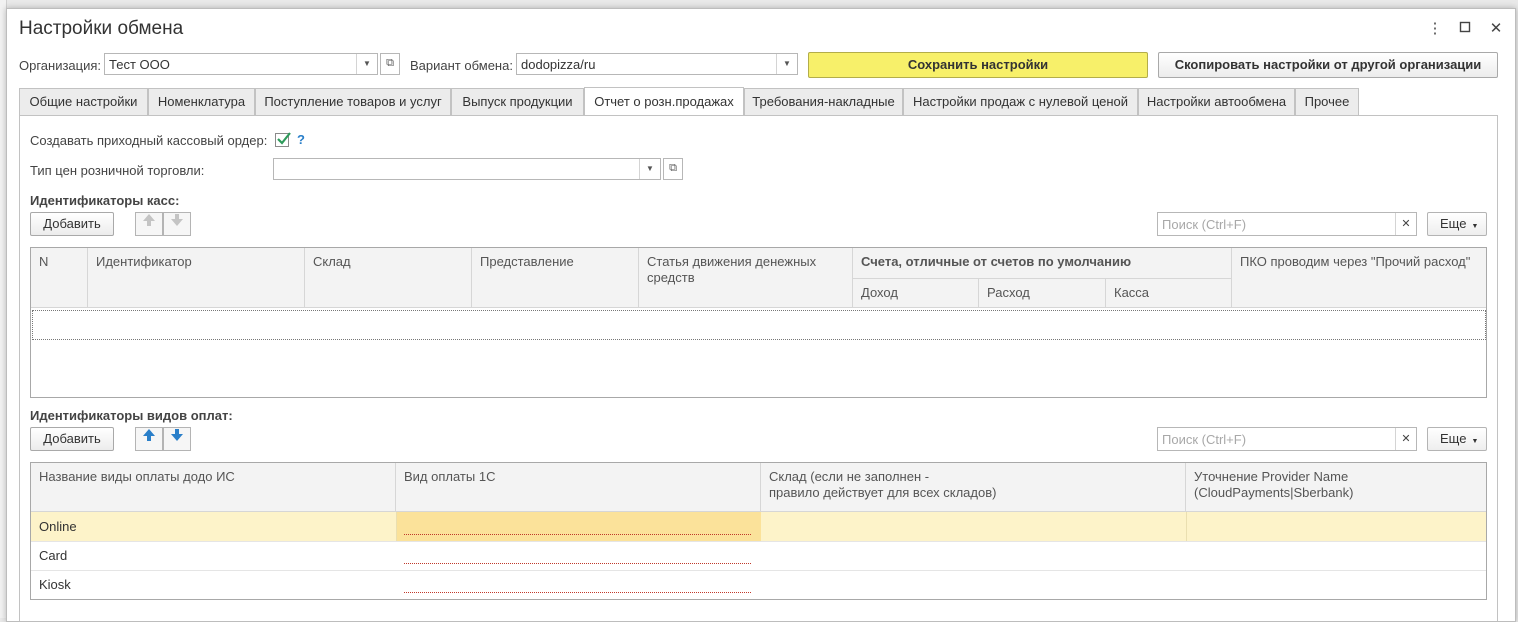 This screenshot has width=1518, height=622. I want to click on col-payment-type-1c: Вид оплаты 1С, so click(578, 487).